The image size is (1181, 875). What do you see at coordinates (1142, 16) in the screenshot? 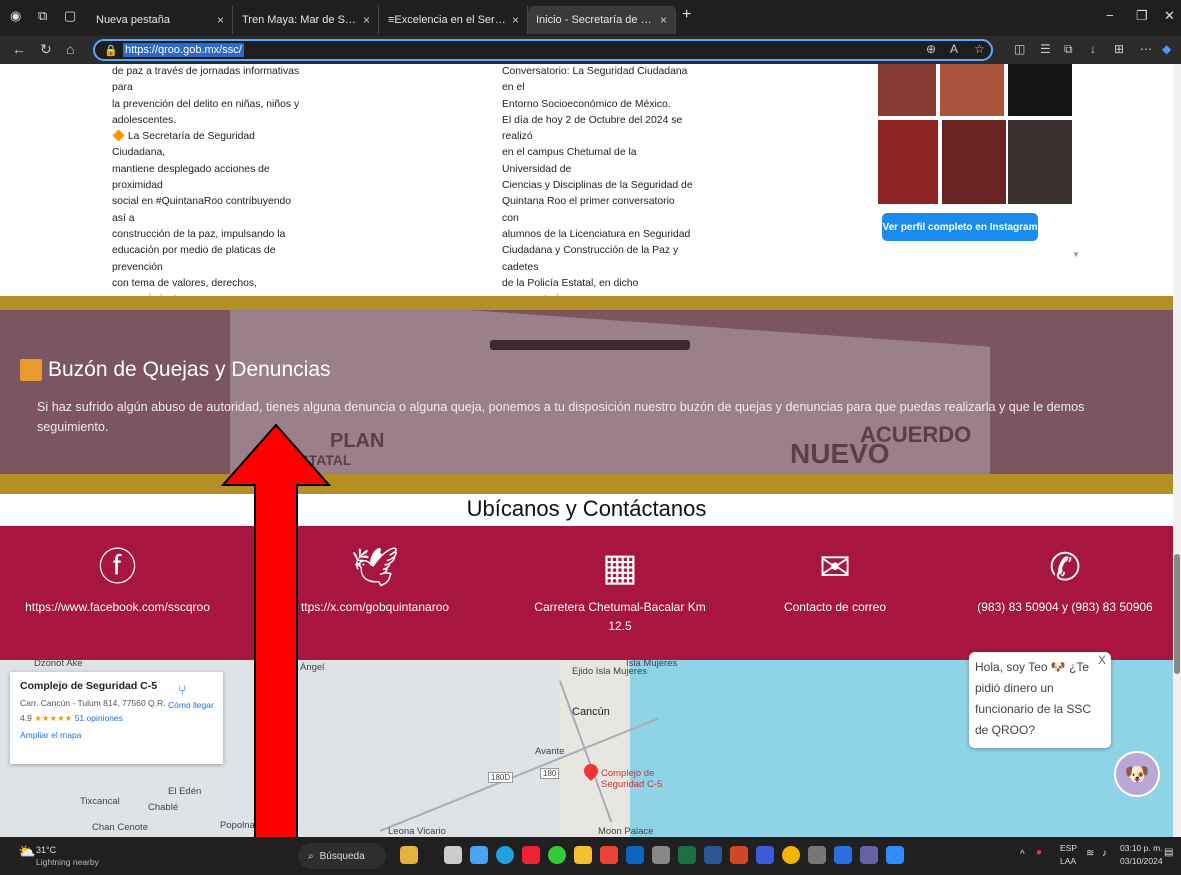
I see `restore-icon: ❐` at bounding box center [1142, 16].